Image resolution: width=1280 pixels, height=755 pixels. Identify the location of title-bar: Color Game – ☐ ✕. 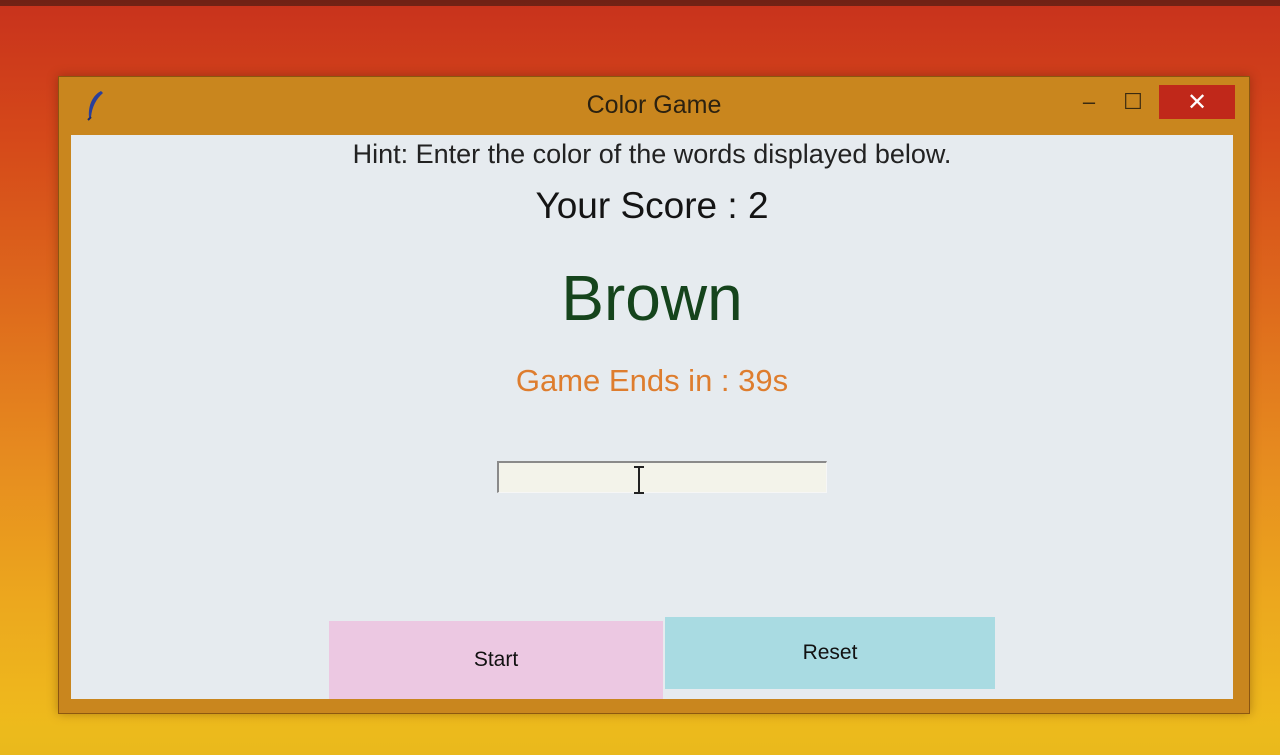
(654, 105).